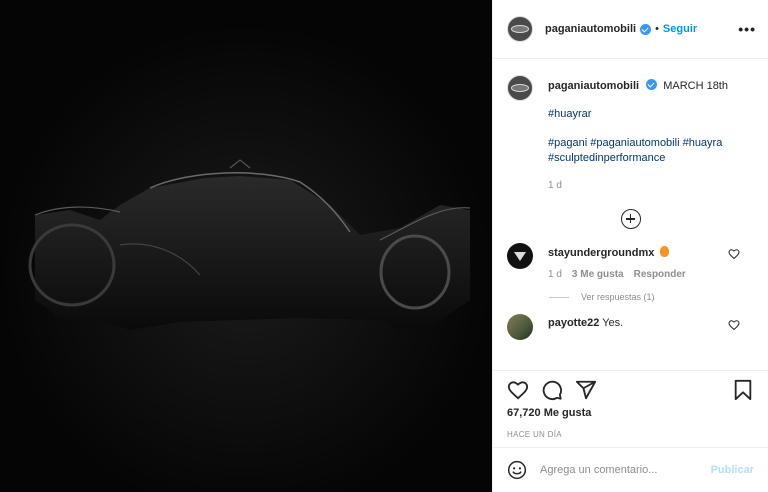 This screenshot has width=768, height=492. What do you see at coordinates (634, 143) in the screenshot?
I see `hashtag-link: #paganiautomobili` at bounding box center [634, 143].